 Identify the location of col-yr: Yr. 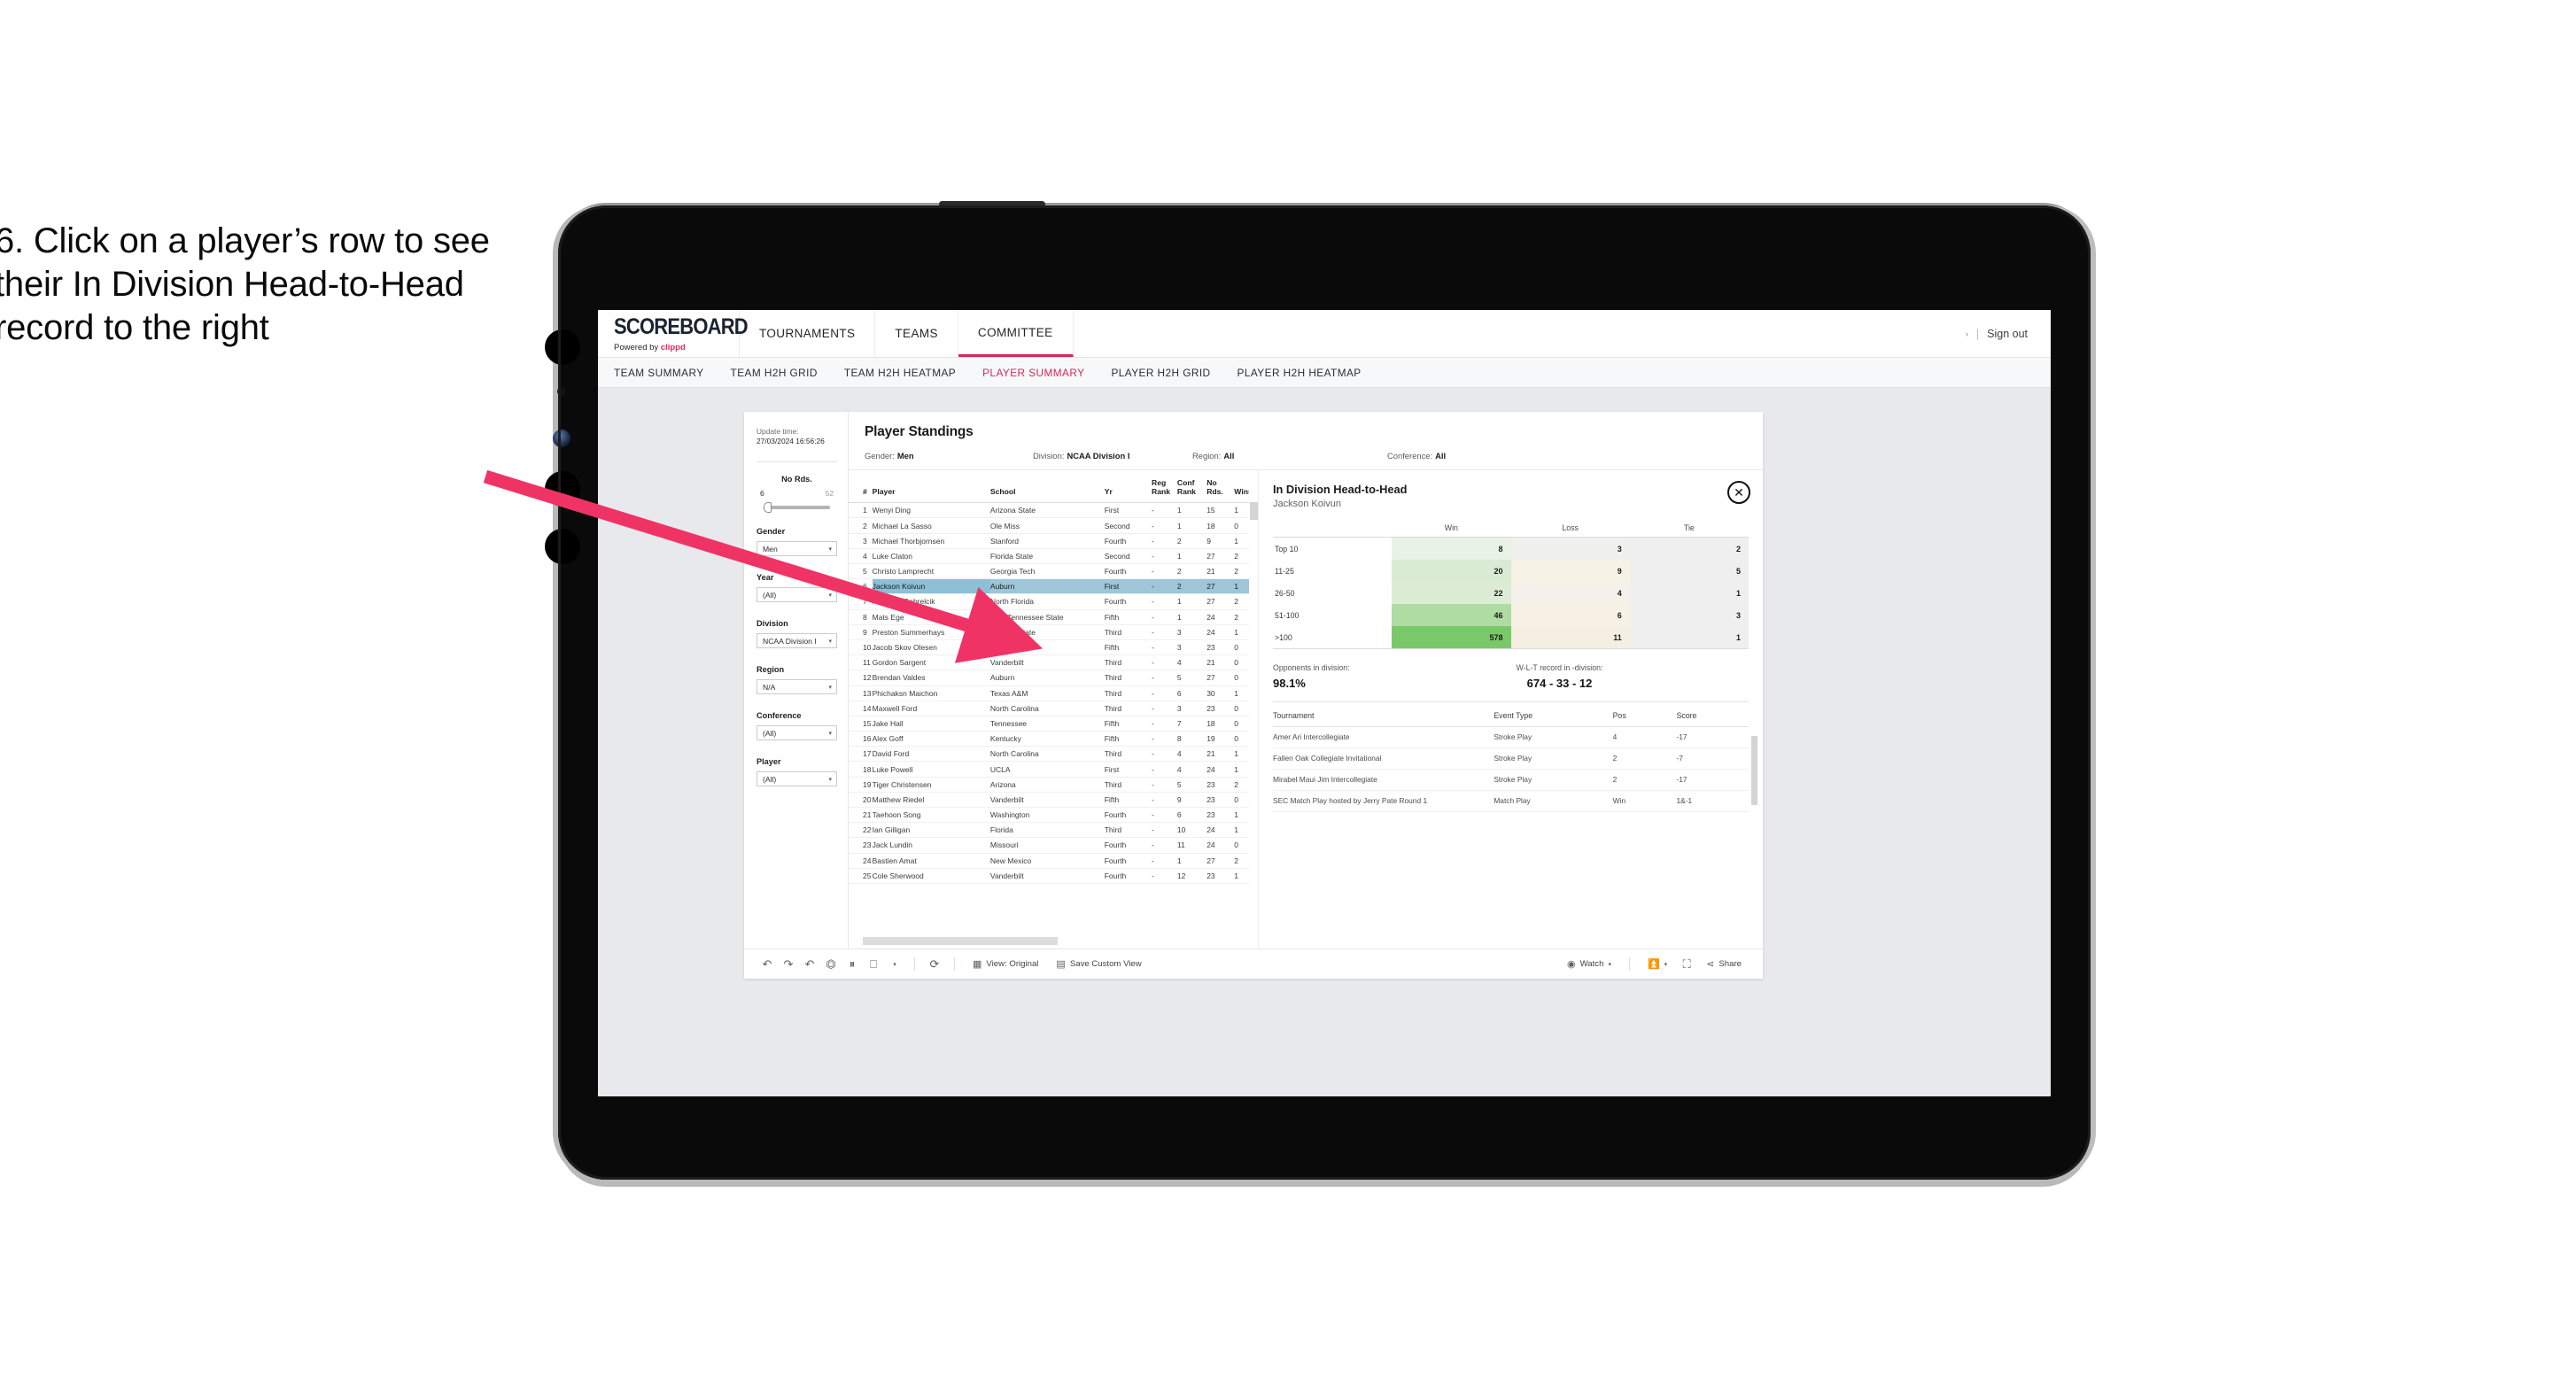
(1128, 490).